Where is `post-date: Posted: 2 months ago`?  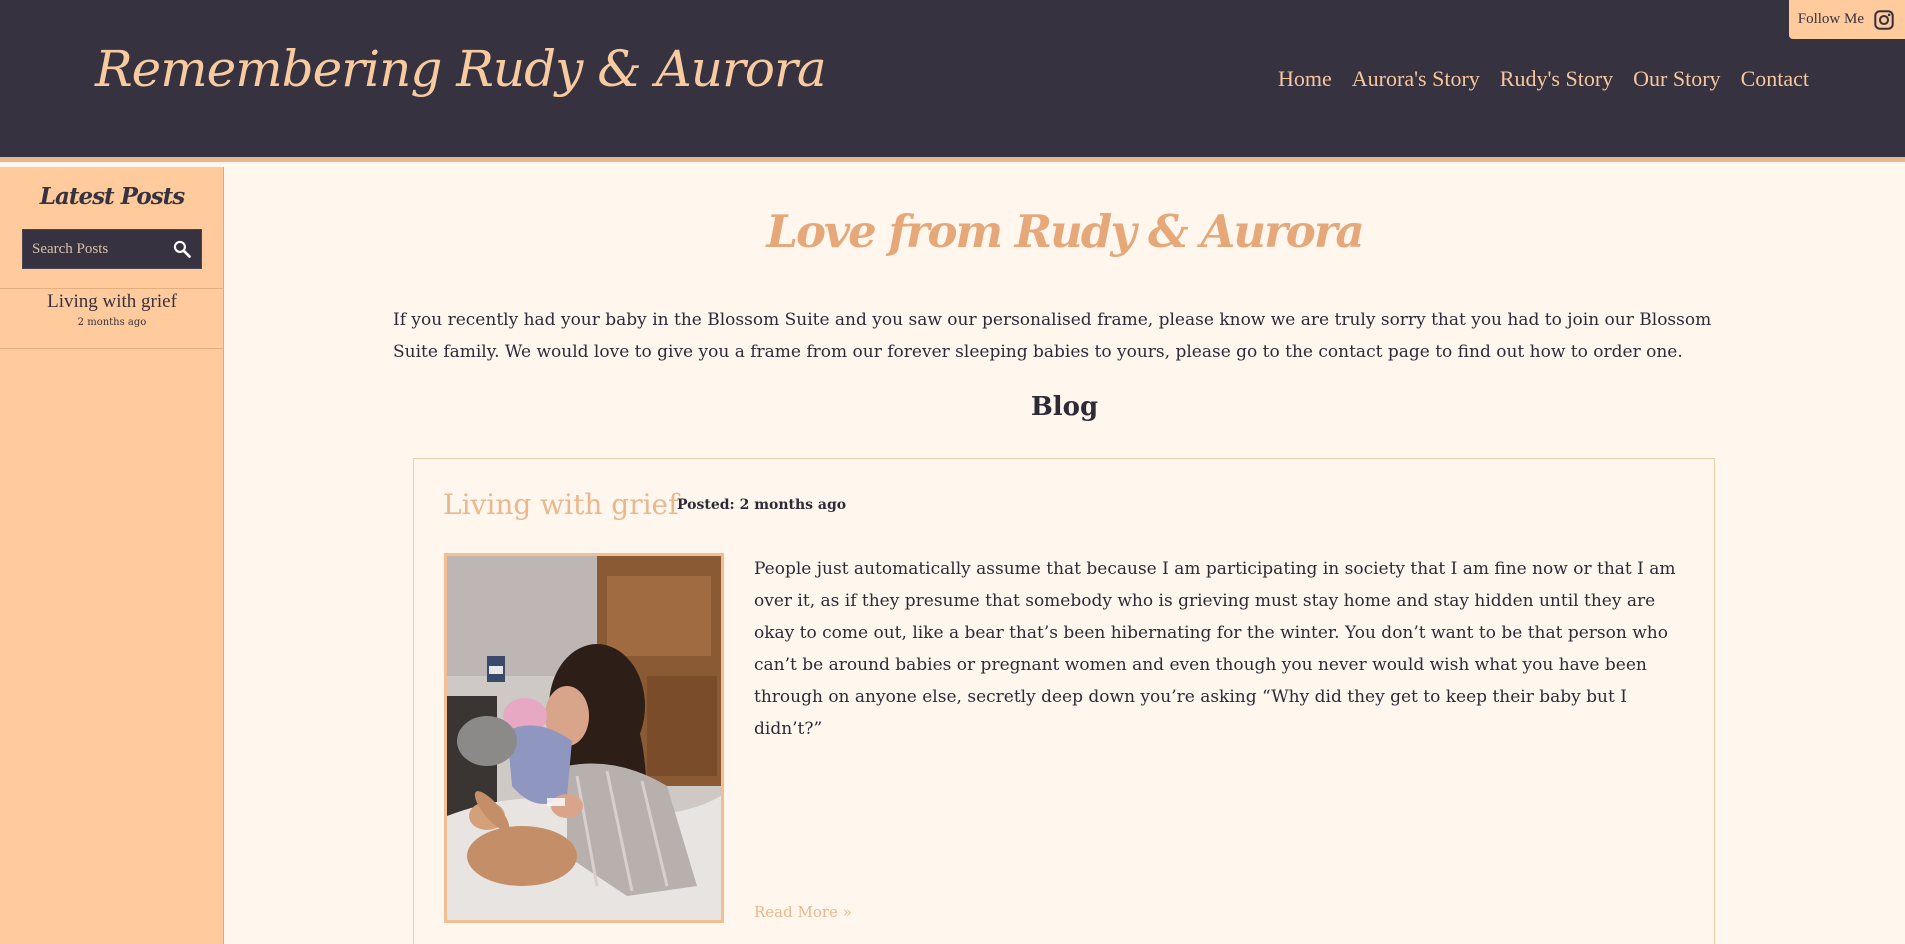 post-date: Posted: 2 months ago is located at coordinates (762, 505).